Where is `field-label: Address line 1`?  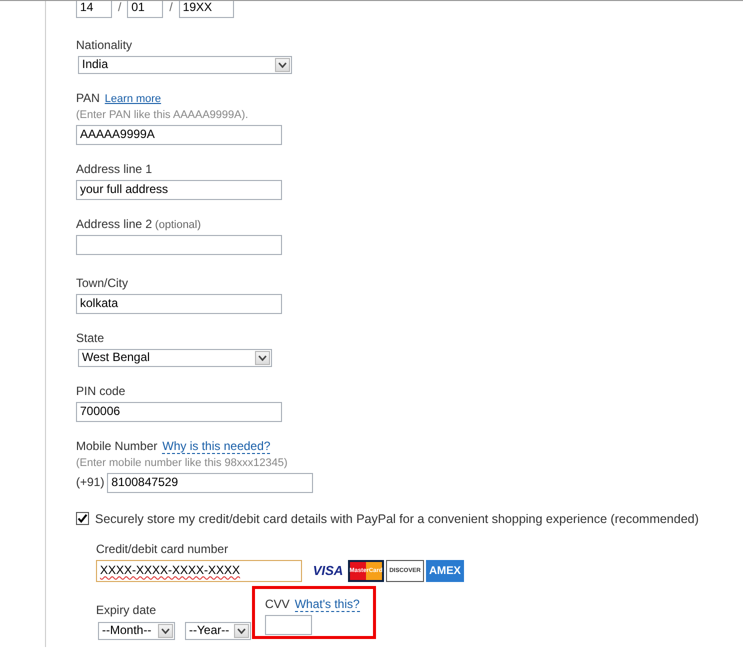
field-label: Address line 1 is located at coordinates (114, 169).